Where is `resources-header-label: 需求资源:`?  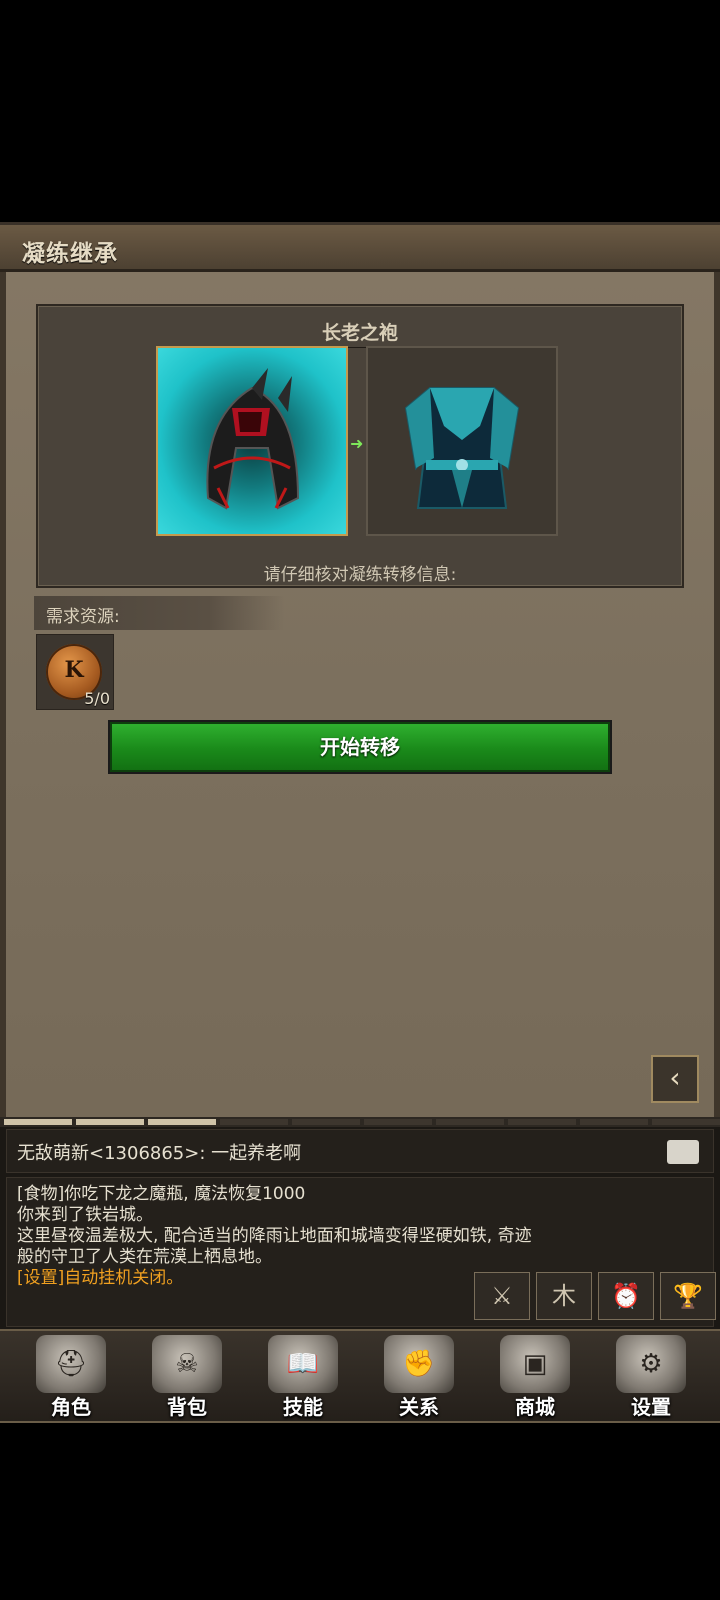 resources-header-label: 需求资源: is located at coordinates (83, 617).